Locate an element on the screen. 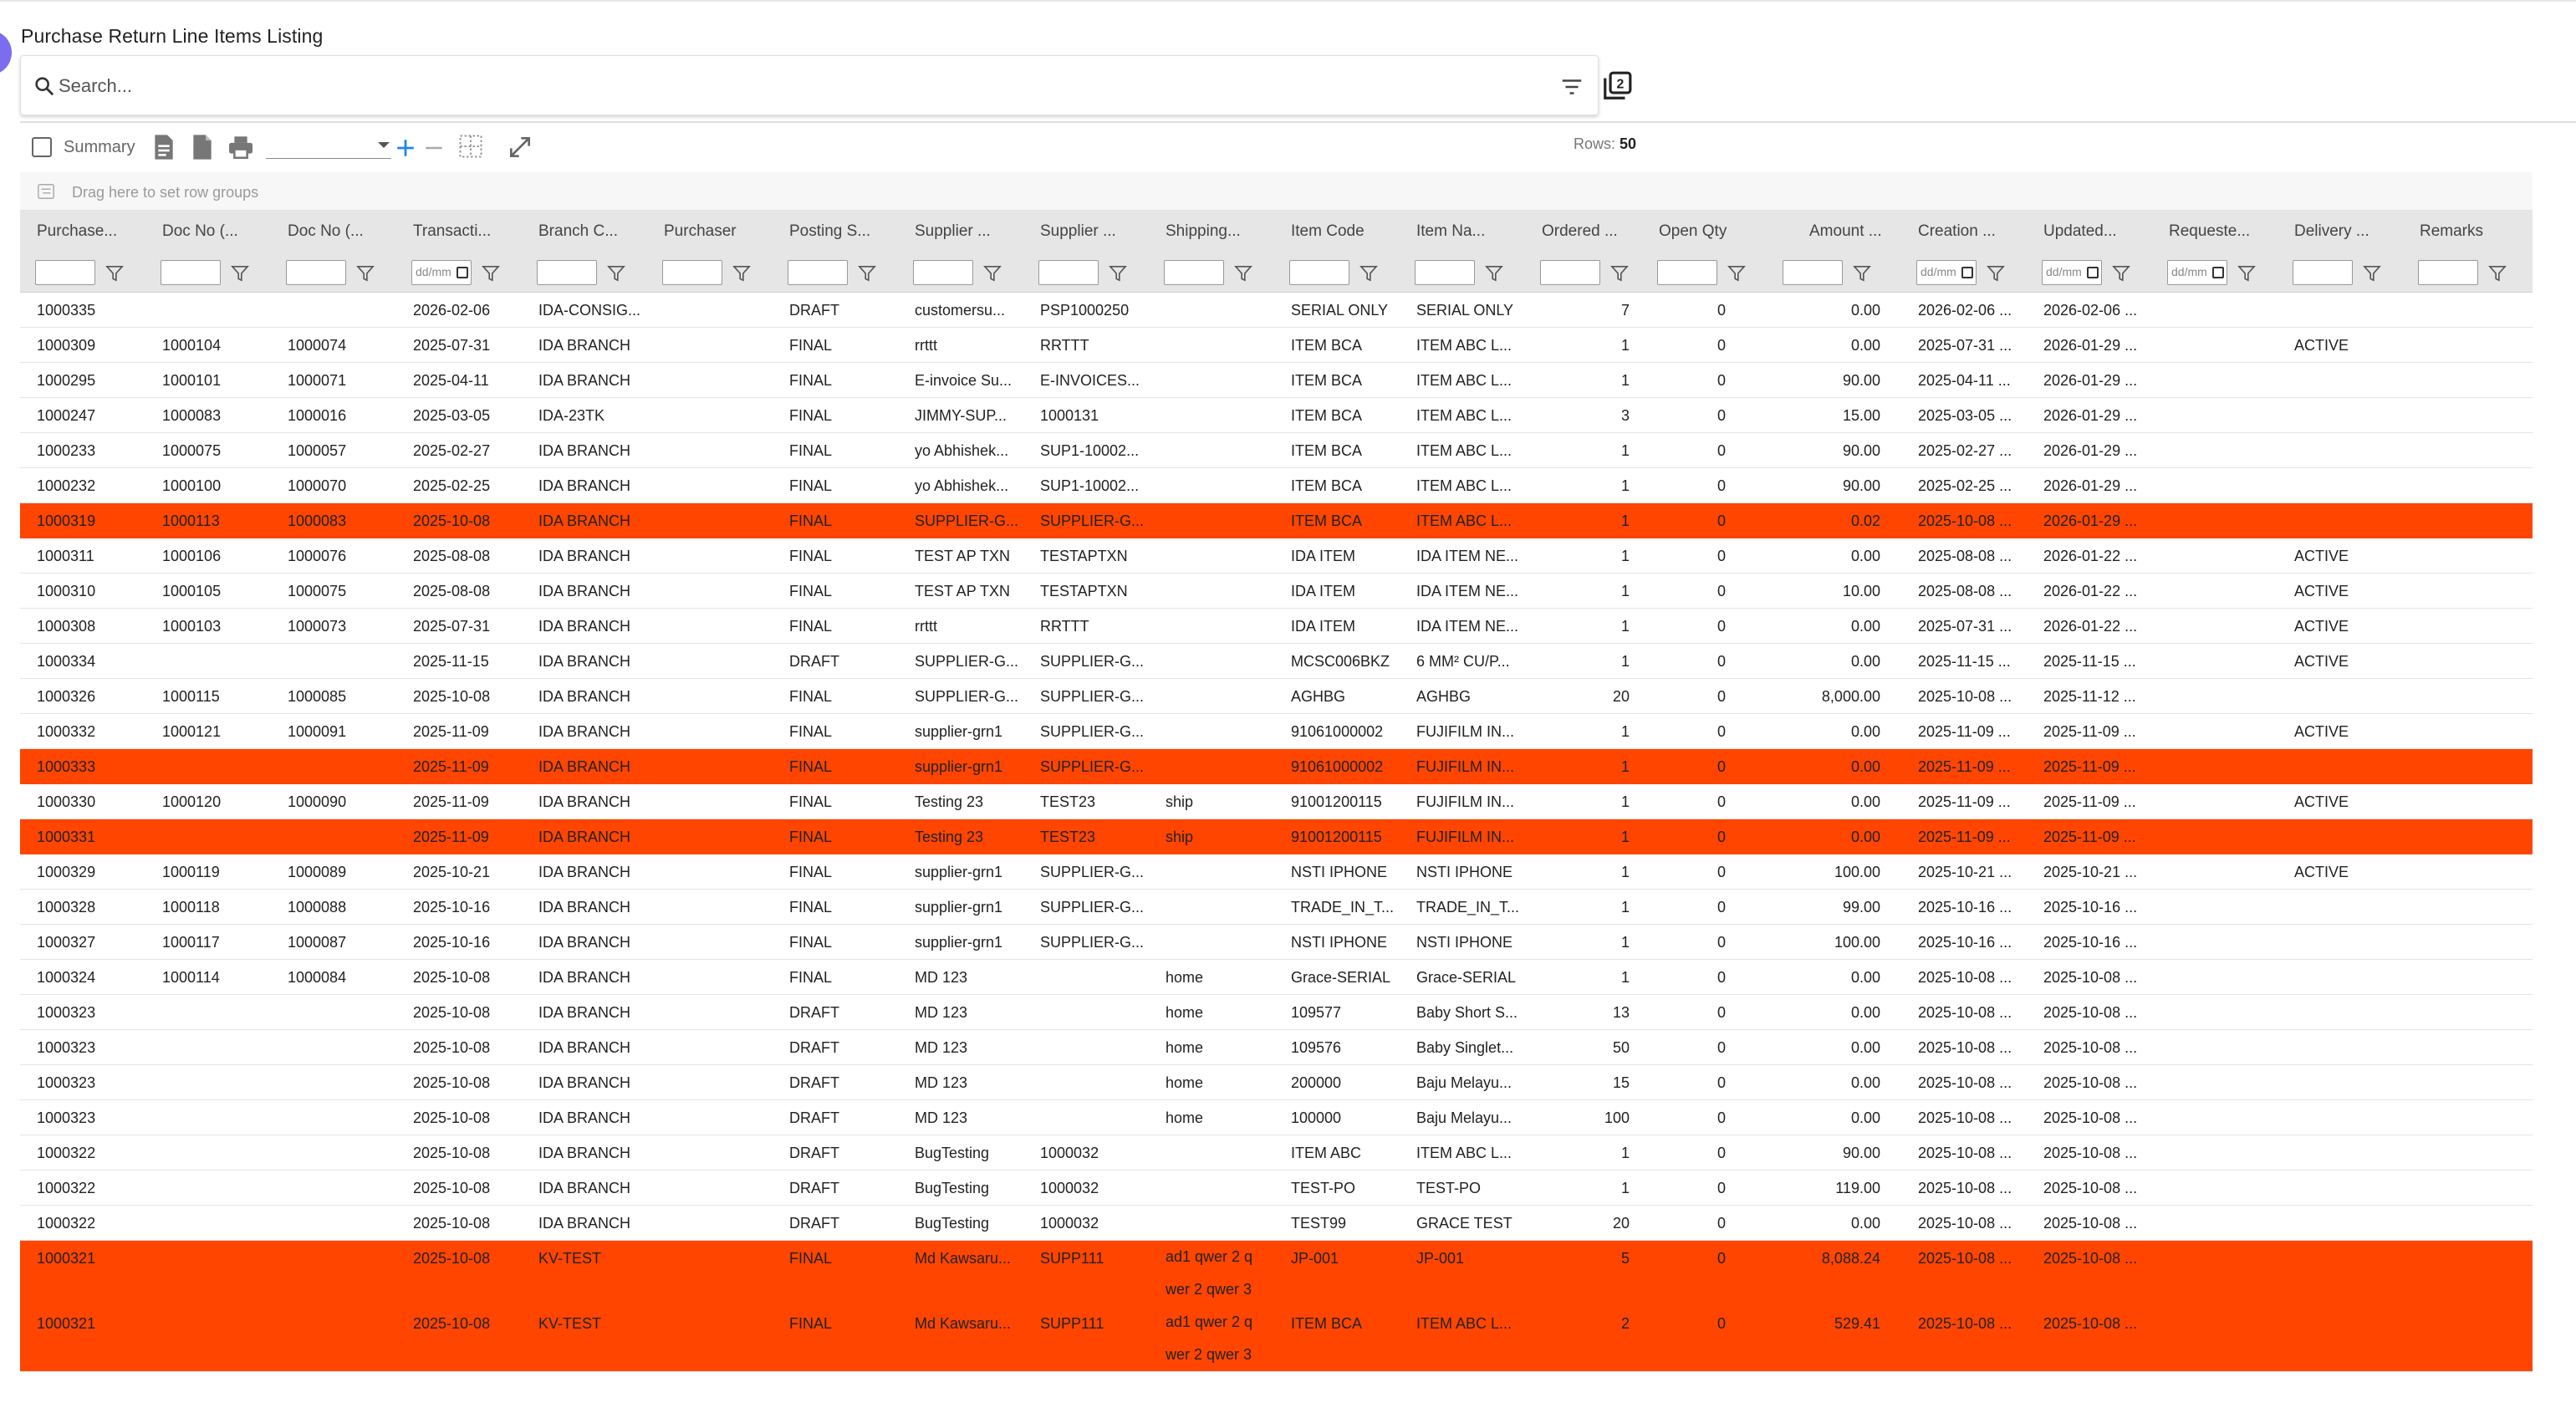 Image resolution: width=2576 pixels, height=1423 pixels. expand-all-icon is located at coordinates (405, 148).